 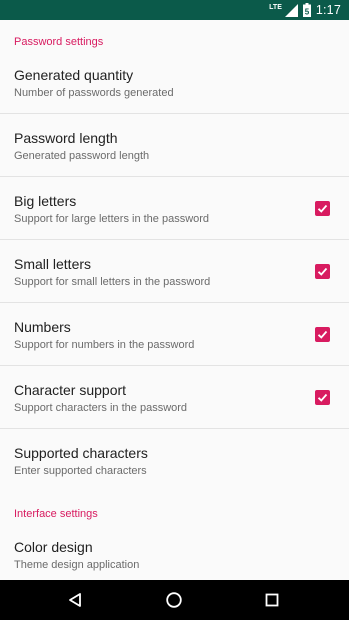 I want to click on pref-title: Numbers, so click(x=42, y=327).